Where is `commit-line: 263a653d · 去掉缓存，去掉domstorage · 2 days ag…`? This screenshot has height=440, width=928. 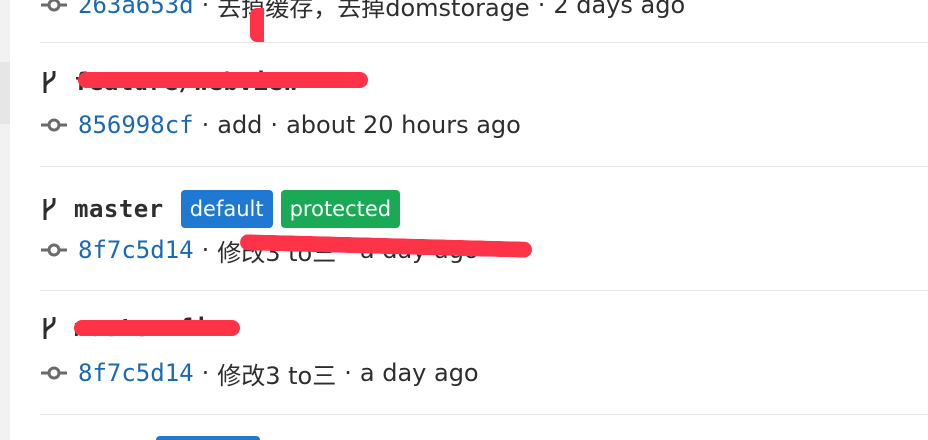 commit-line: 263a653d · 去掉缓存，去掉domstorage · 2 days ag… is located at coordinates (362, 11).